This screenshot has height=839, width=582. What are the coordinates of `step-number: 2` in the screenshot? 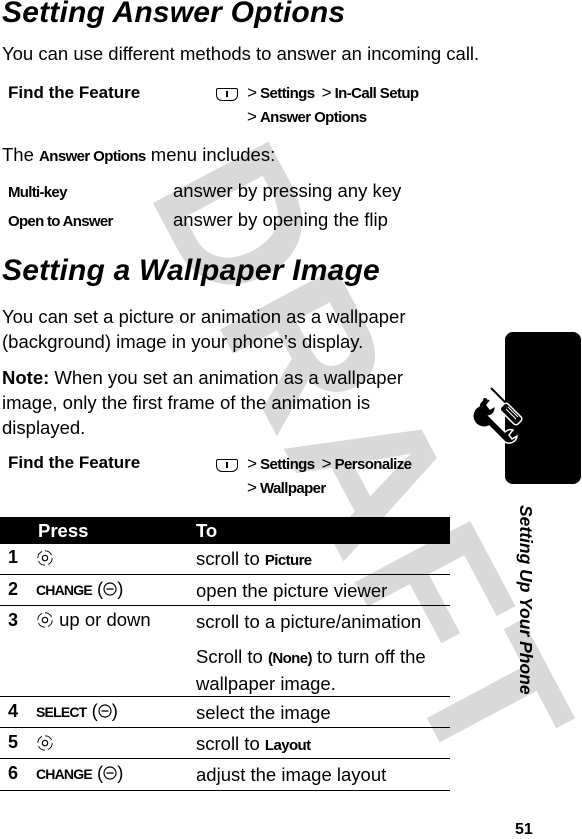 It's located at (13, 589).